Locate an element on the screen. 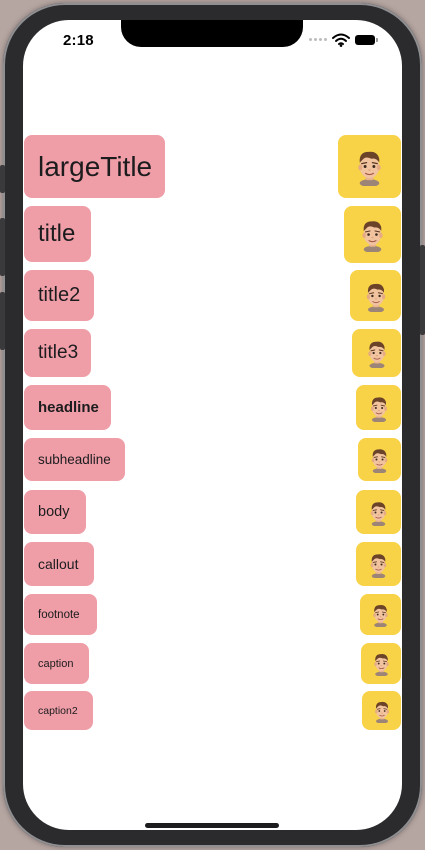 The height and width of the screenshot is (850, 425). home-indicator is located at coordinates (212, 825).